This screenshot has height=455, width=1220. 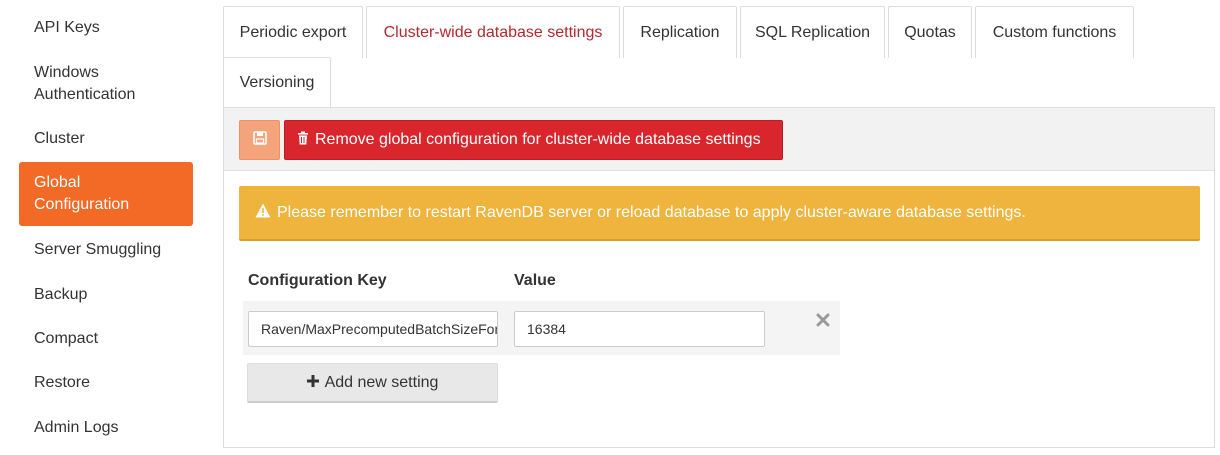 I want to click on configuration-key-input: Raven/MaxPrecomputedBatchSizeForNewIndex, so click(x=373, y=329).